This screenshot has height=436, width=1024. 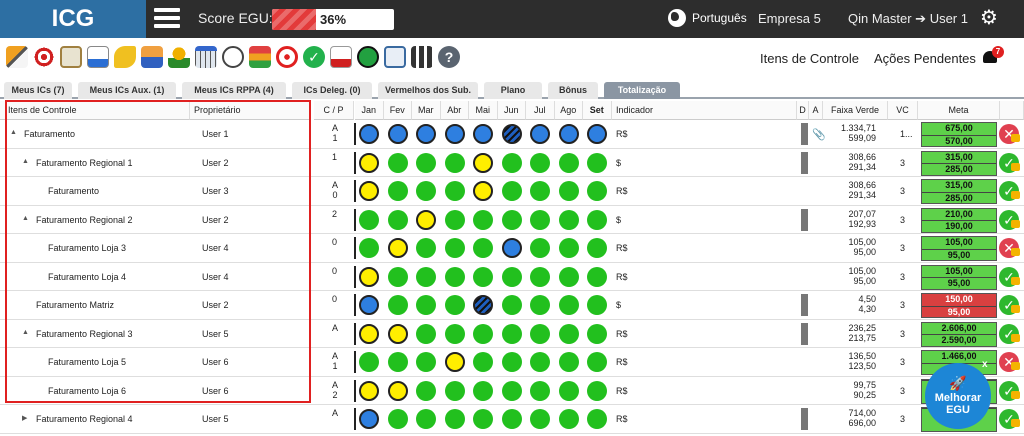 I want to click on team-icon, so click(x=152, y=57).